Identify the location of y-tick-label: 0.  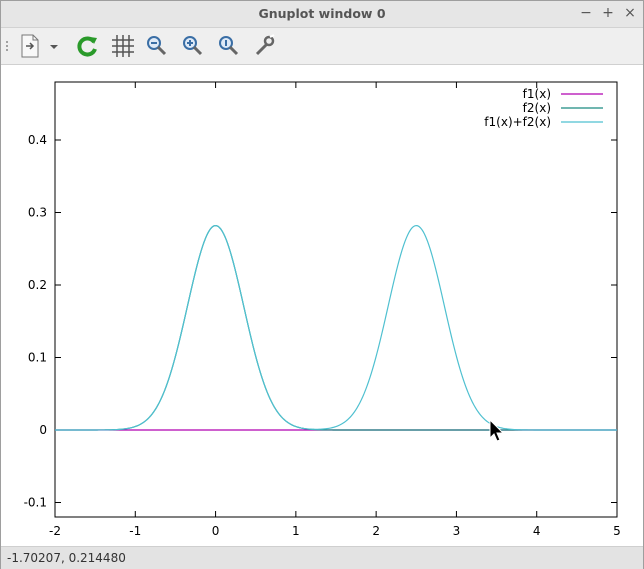
(43, 430).